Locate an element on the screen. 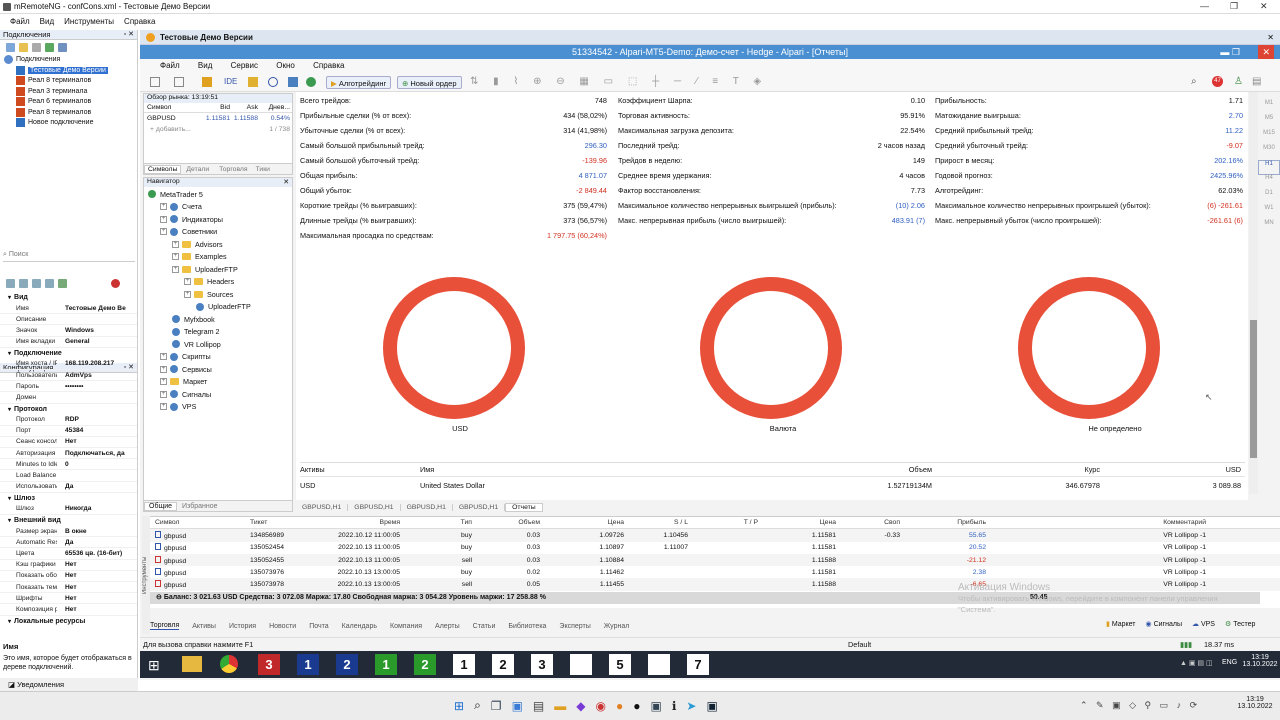 The image size is (1280, 720). chart-tab: GBPUSD,H1 is located at coordinates (322, 507).